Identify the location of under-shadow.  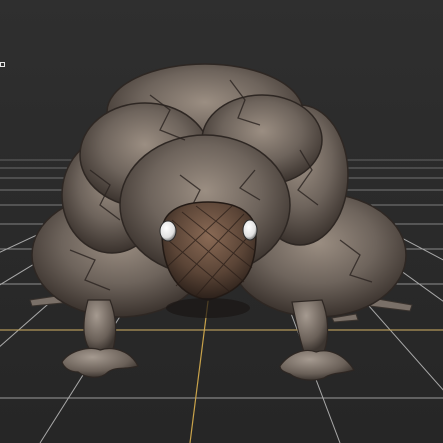
(208, 308).